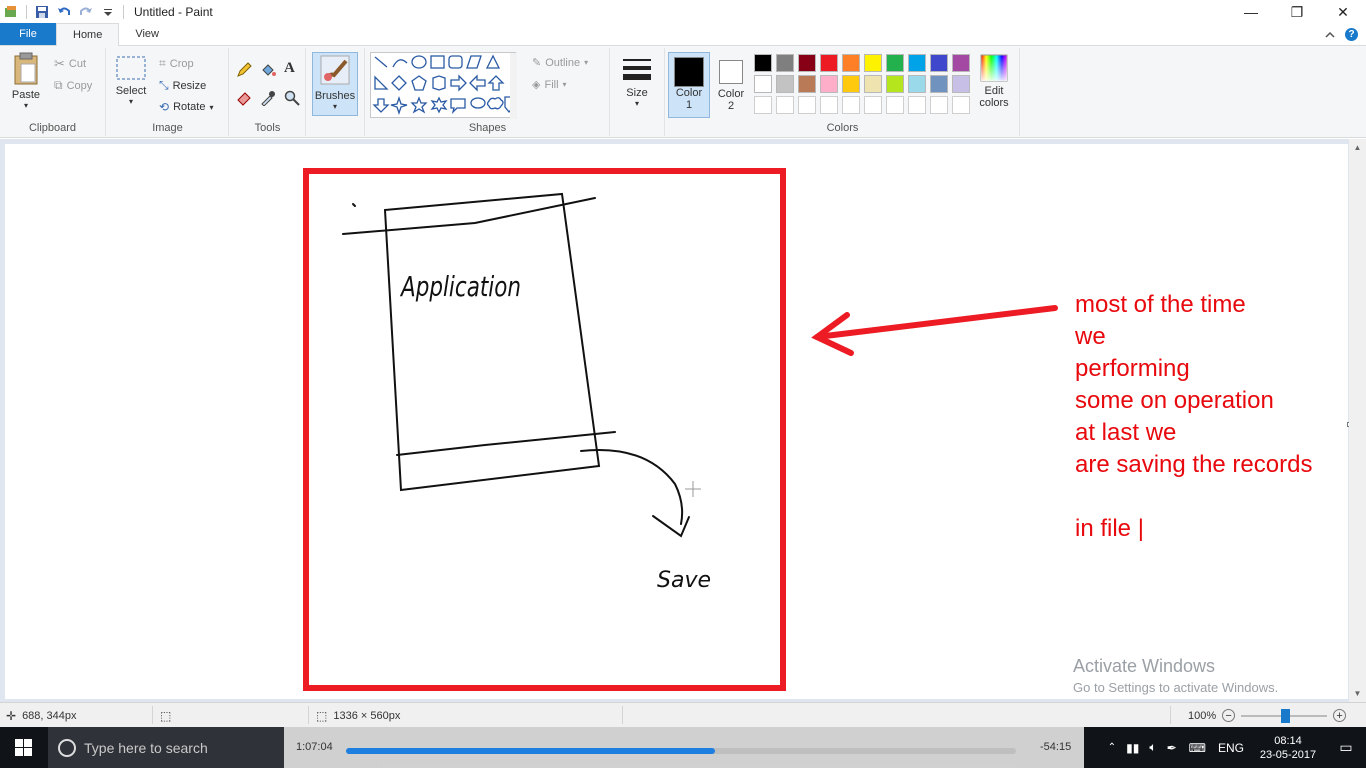 The image size is (1366, 768). What do you see at coordinates (437, 62) in the screenshot?
I see `shape-rectangle` at bounding box center [437, 62].